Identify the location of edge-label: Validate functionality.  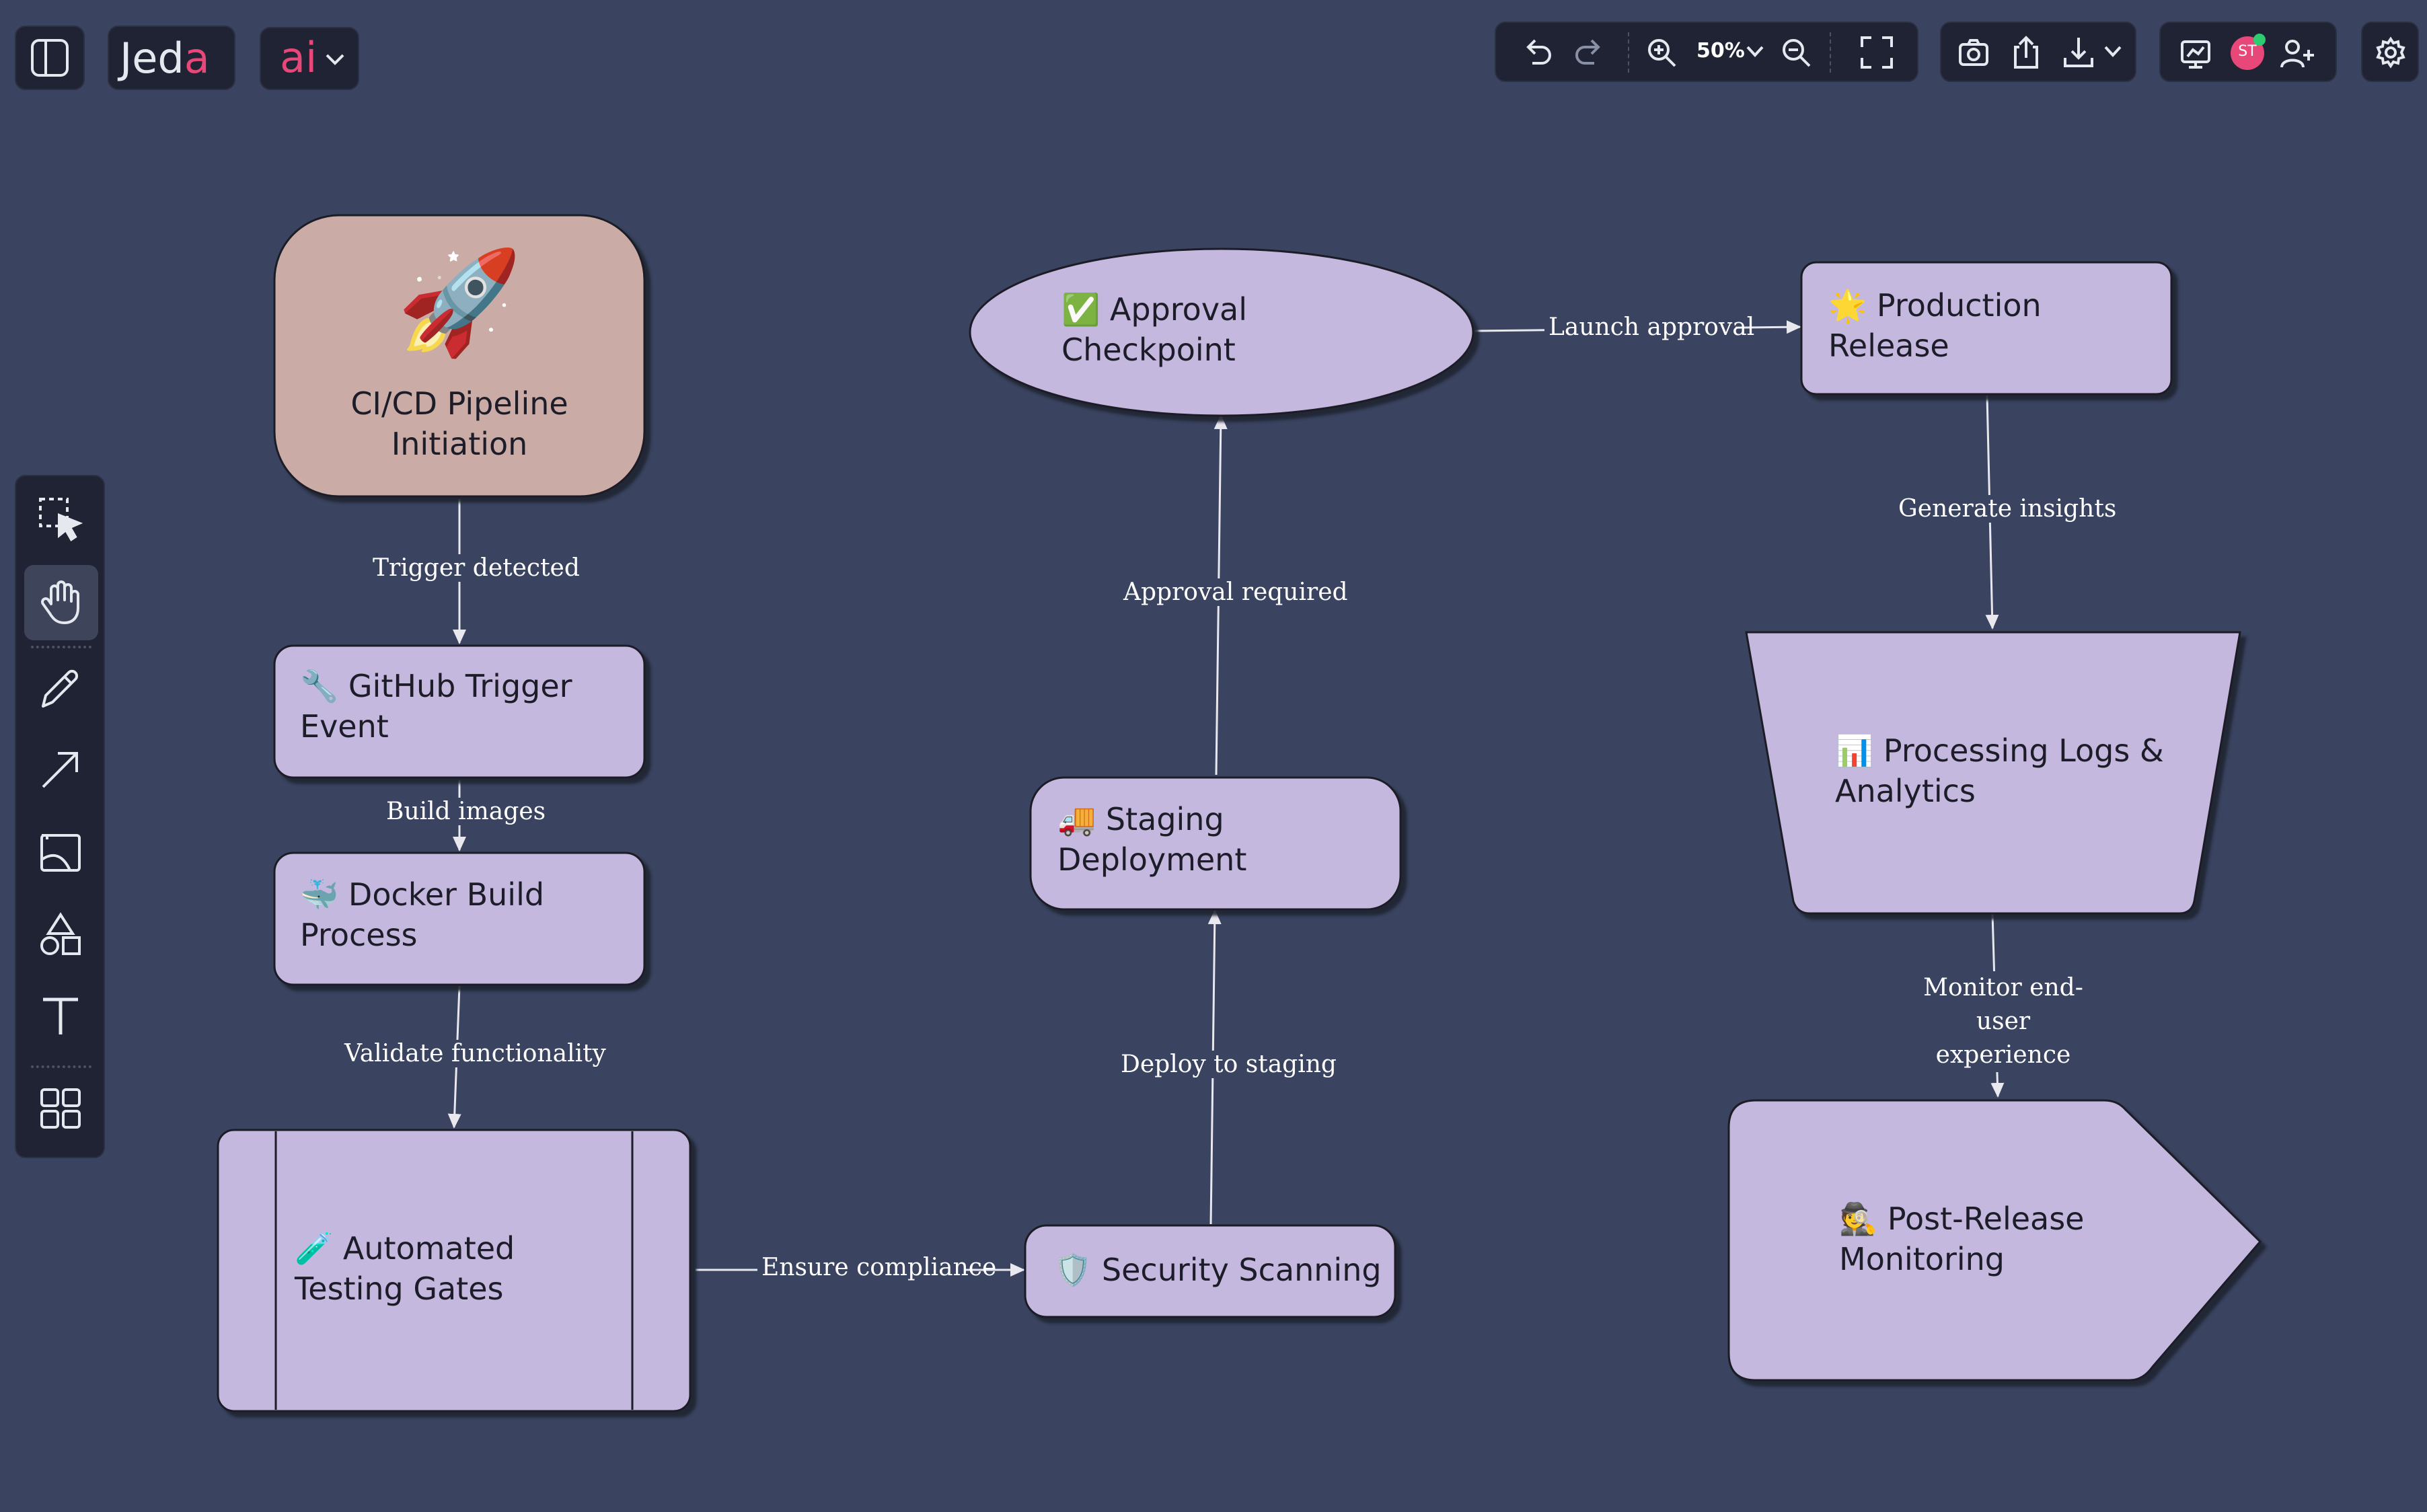
(473, 1053).